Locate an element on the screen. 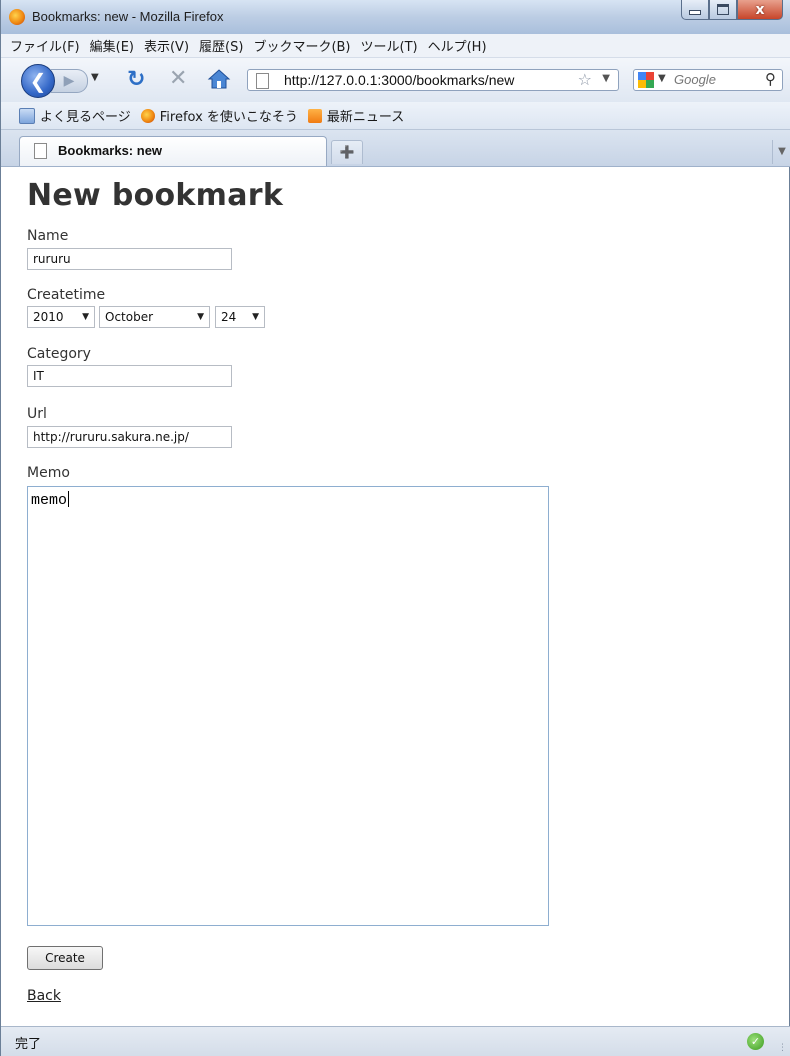  create-button: Create is located at coordinates (65, 958).